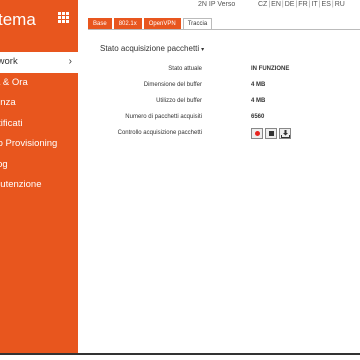  I want to click on download-button, so click(285, 133).